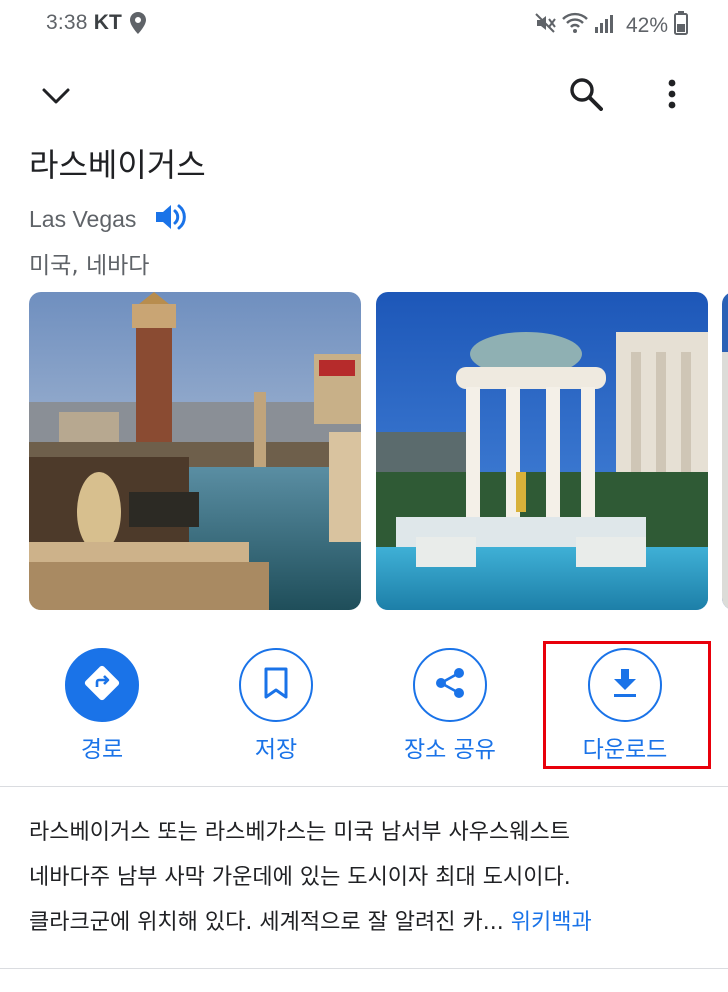 The height and width of the screenshot is (992, 728). What do you see at coordinates (551, 922) in the screenshot?
I see `wikipedia-link: 위키백과` at bounding box center [551, 922].